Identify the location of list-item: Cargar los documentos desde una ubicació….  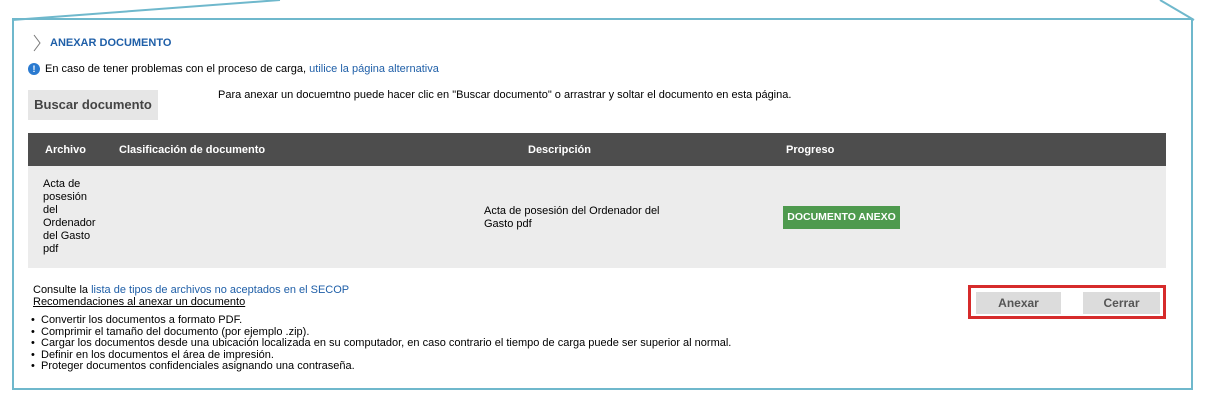
(381, 343).